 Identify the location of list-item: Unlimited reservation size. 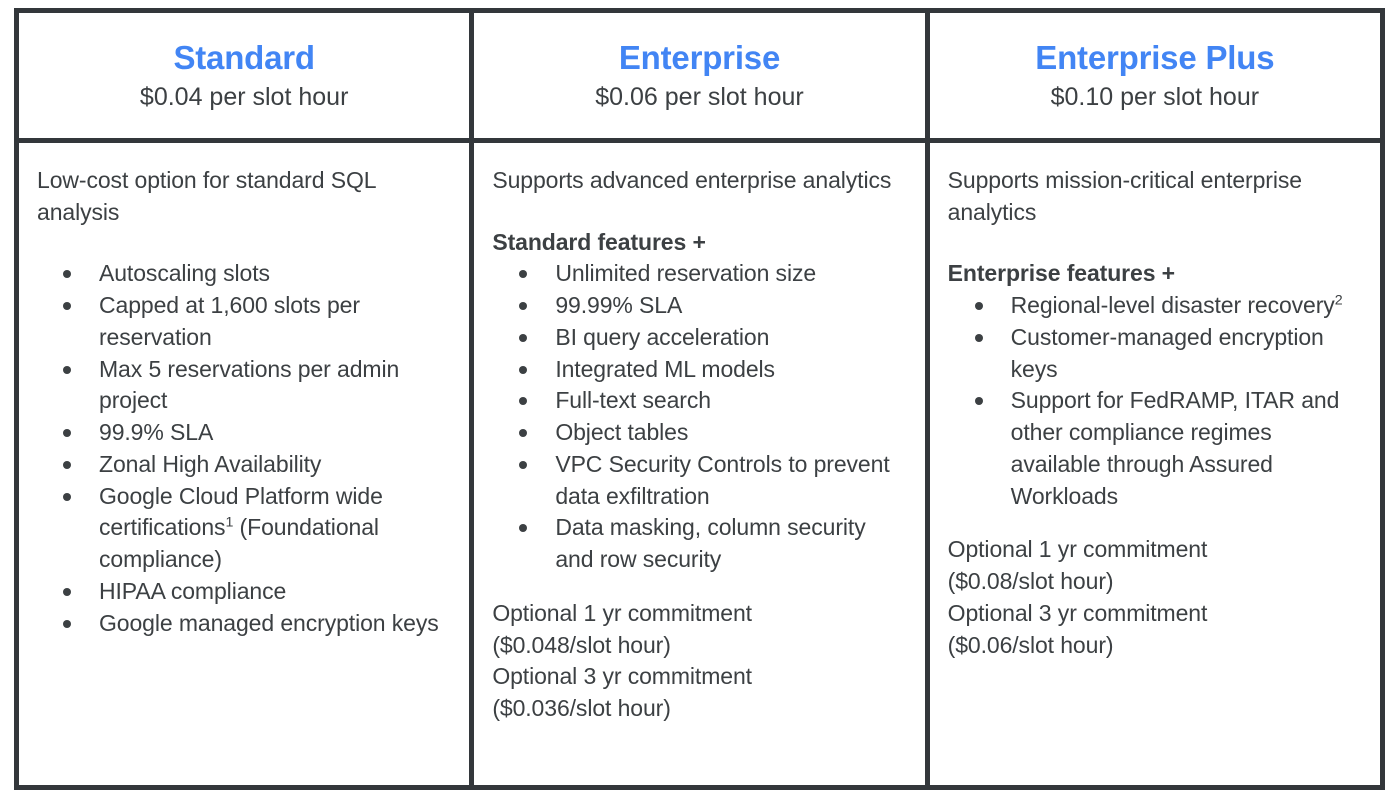
(699, 274).